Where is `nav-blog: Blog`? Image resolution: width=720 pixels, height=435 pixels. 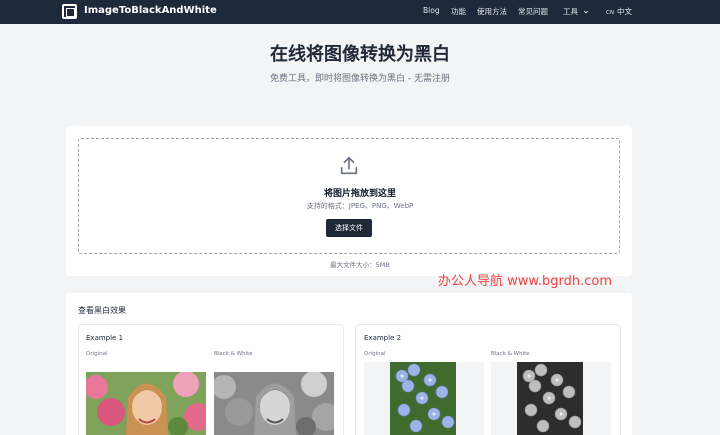
nav-blog: Blog is located at coordinates (431, 10).